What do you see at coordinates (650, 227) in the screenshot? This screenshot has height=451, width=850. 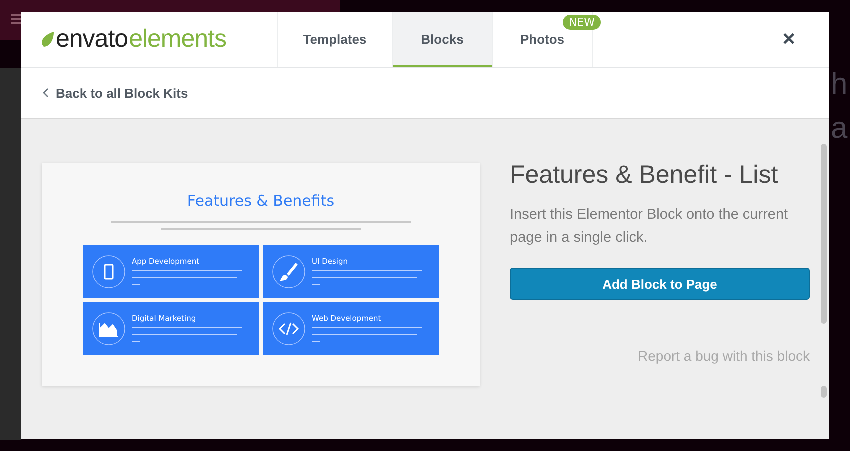 I see `block-description: Insert this Elementor Block onto the current page in a single click.` at bounding box center [650, 227].